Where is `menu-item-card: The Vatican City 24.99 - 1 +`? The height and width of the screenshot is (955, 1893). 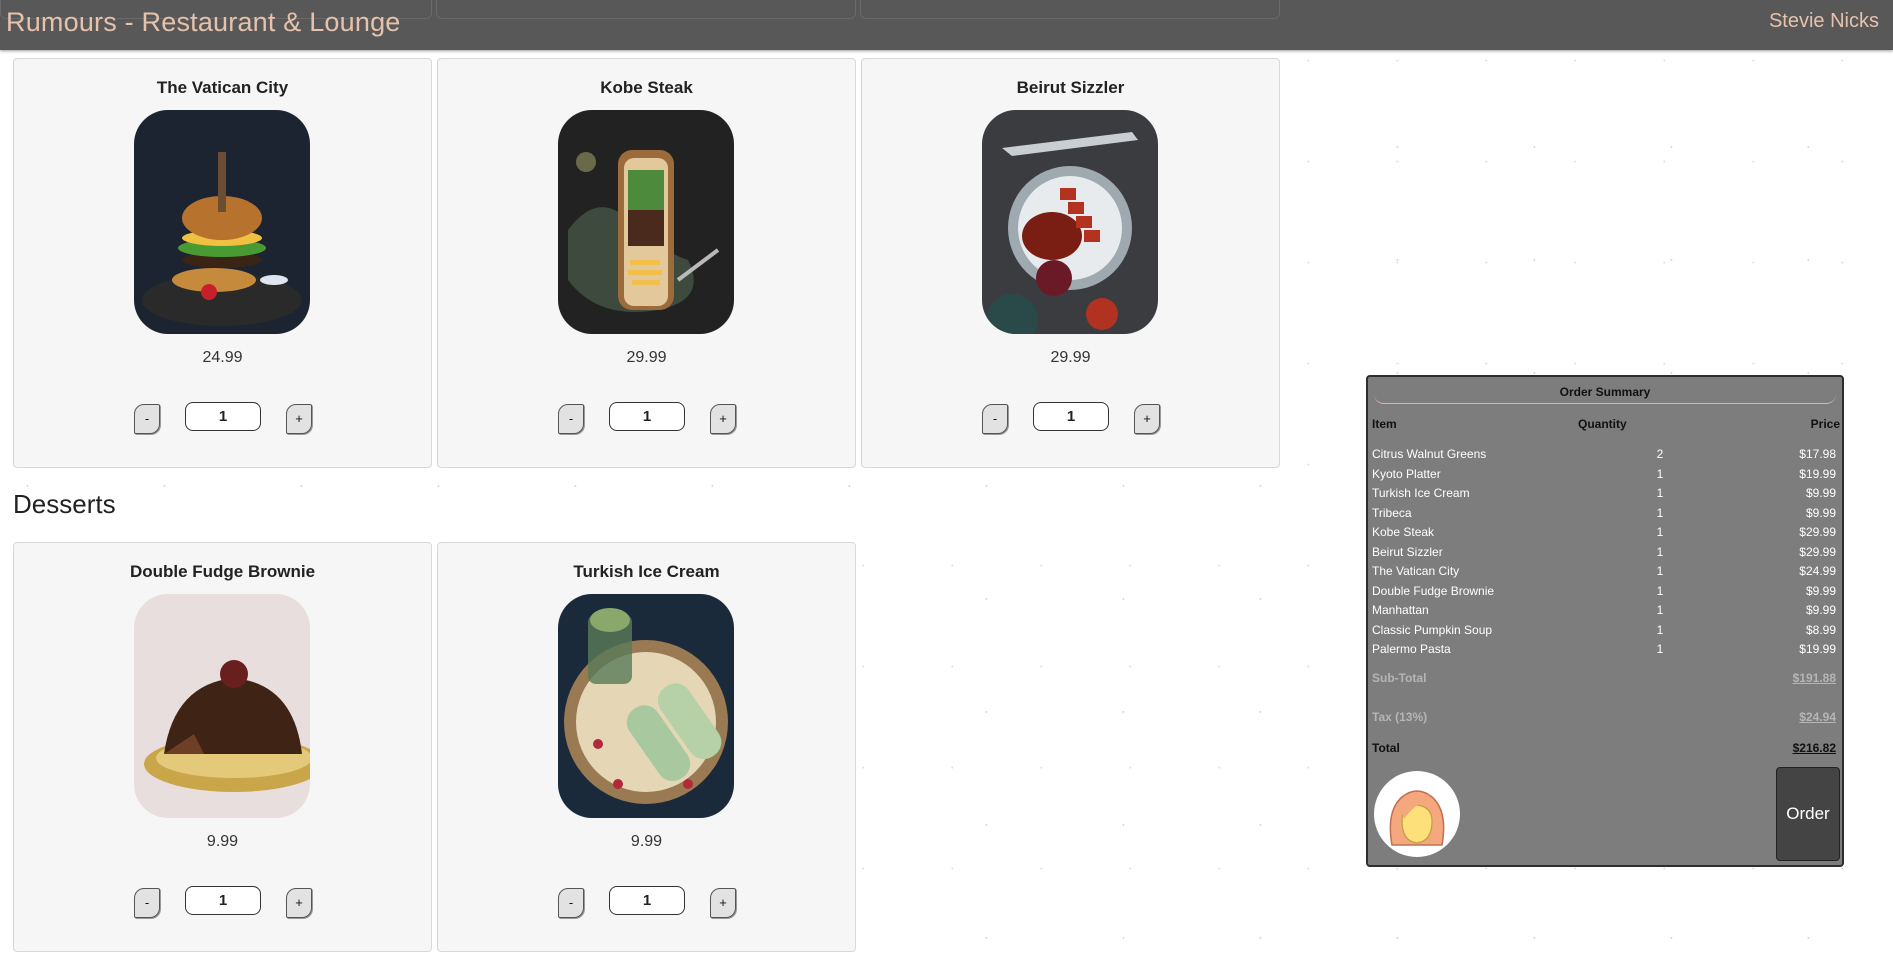
menu-item-card: The Vatican City 24.99 - 1 + is located at coordinates (222, 263).